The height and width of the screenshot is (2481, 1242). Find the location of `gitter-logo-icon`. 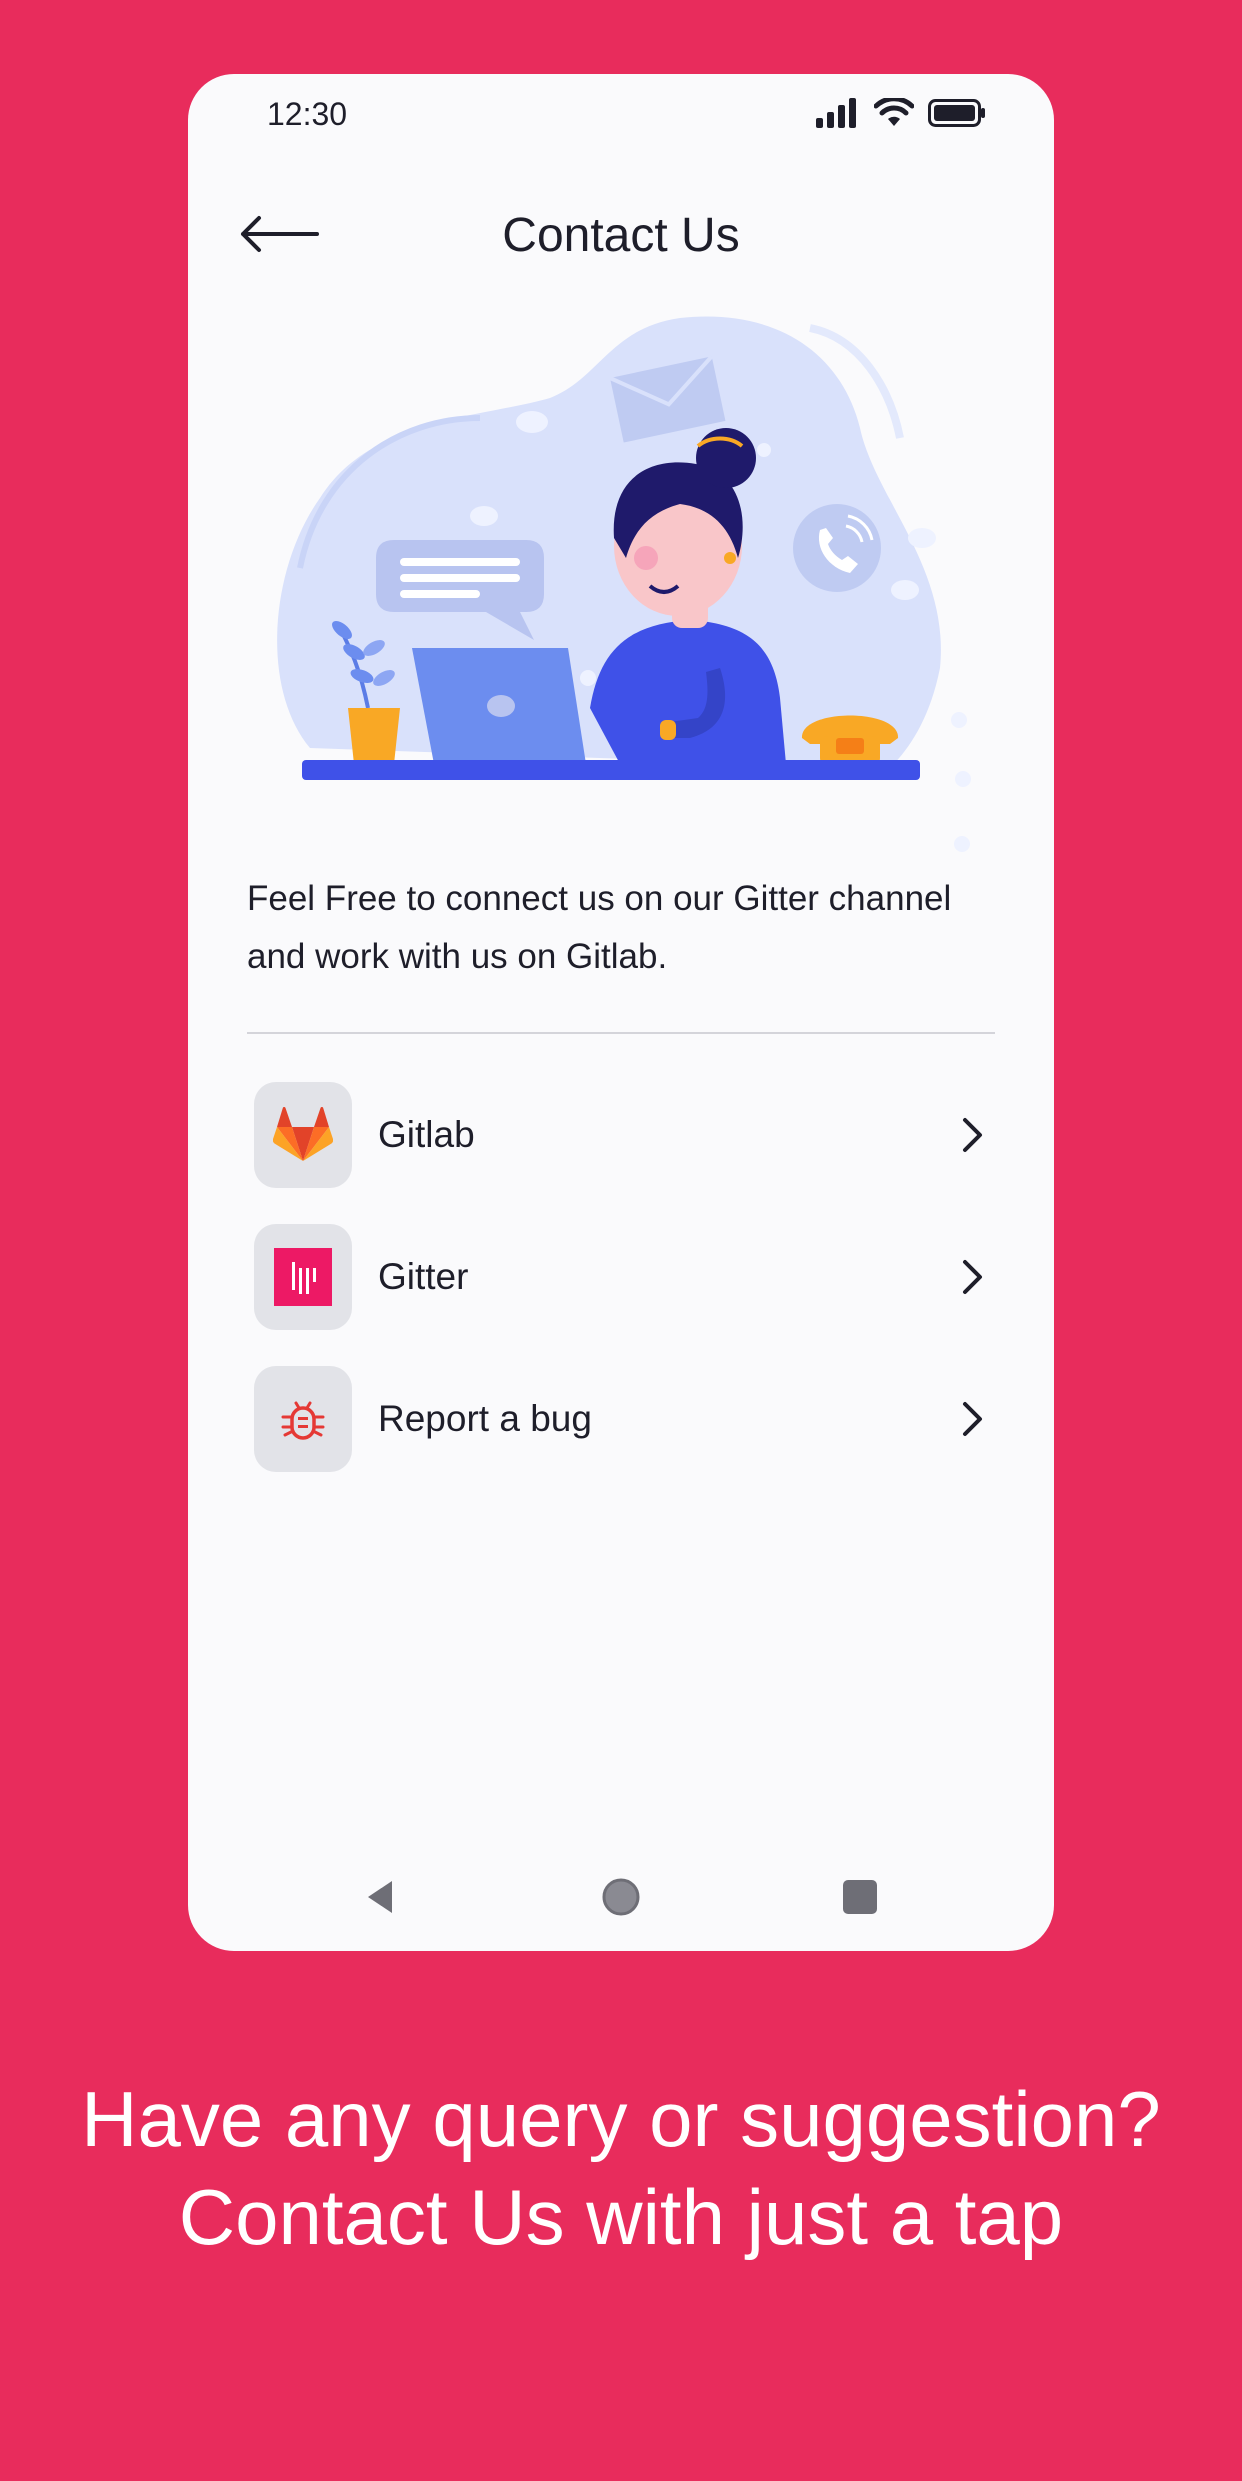

gitter-logo-icon is located at coordinates (303, 1277).